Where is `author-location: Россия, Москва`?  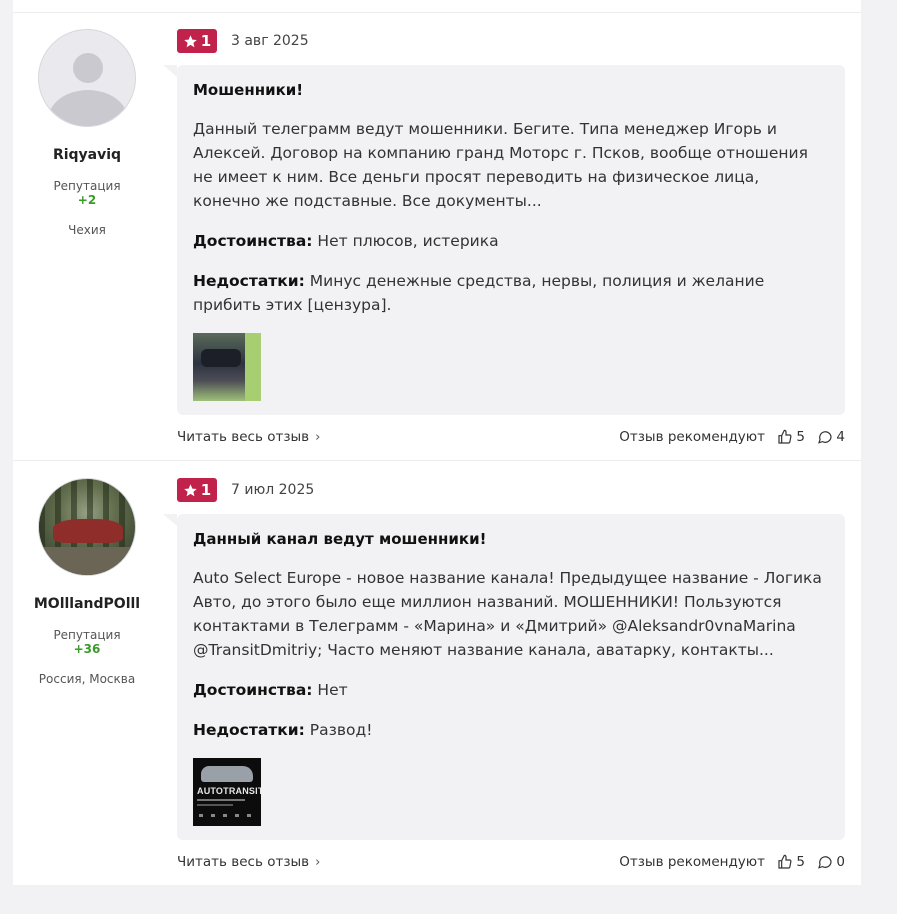
author-location: Россия, Москва is located at coordinates (87, 679).